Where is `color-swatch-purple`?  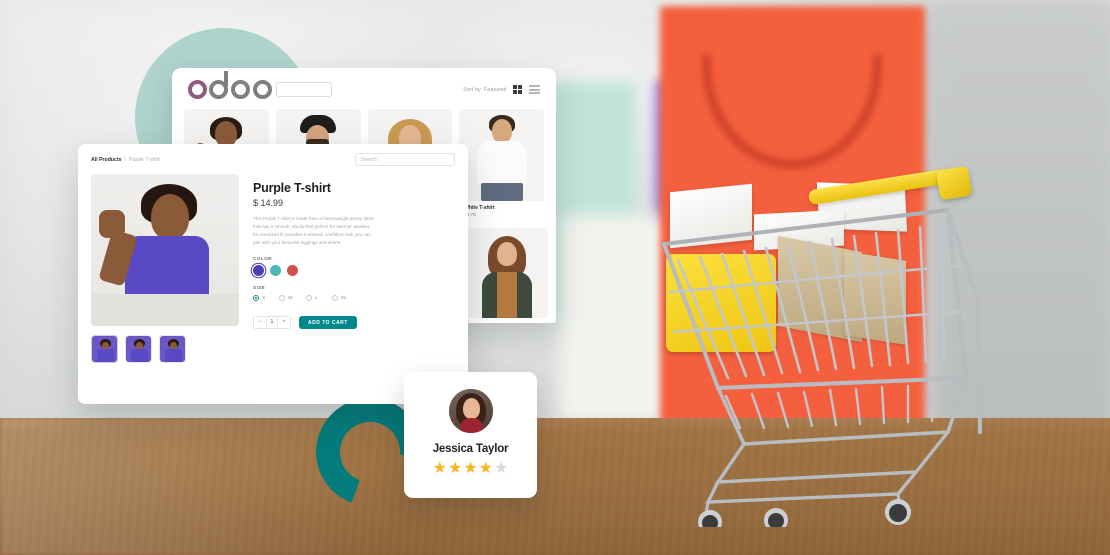
color-swatch-purple is located at coordinates (258, 271).